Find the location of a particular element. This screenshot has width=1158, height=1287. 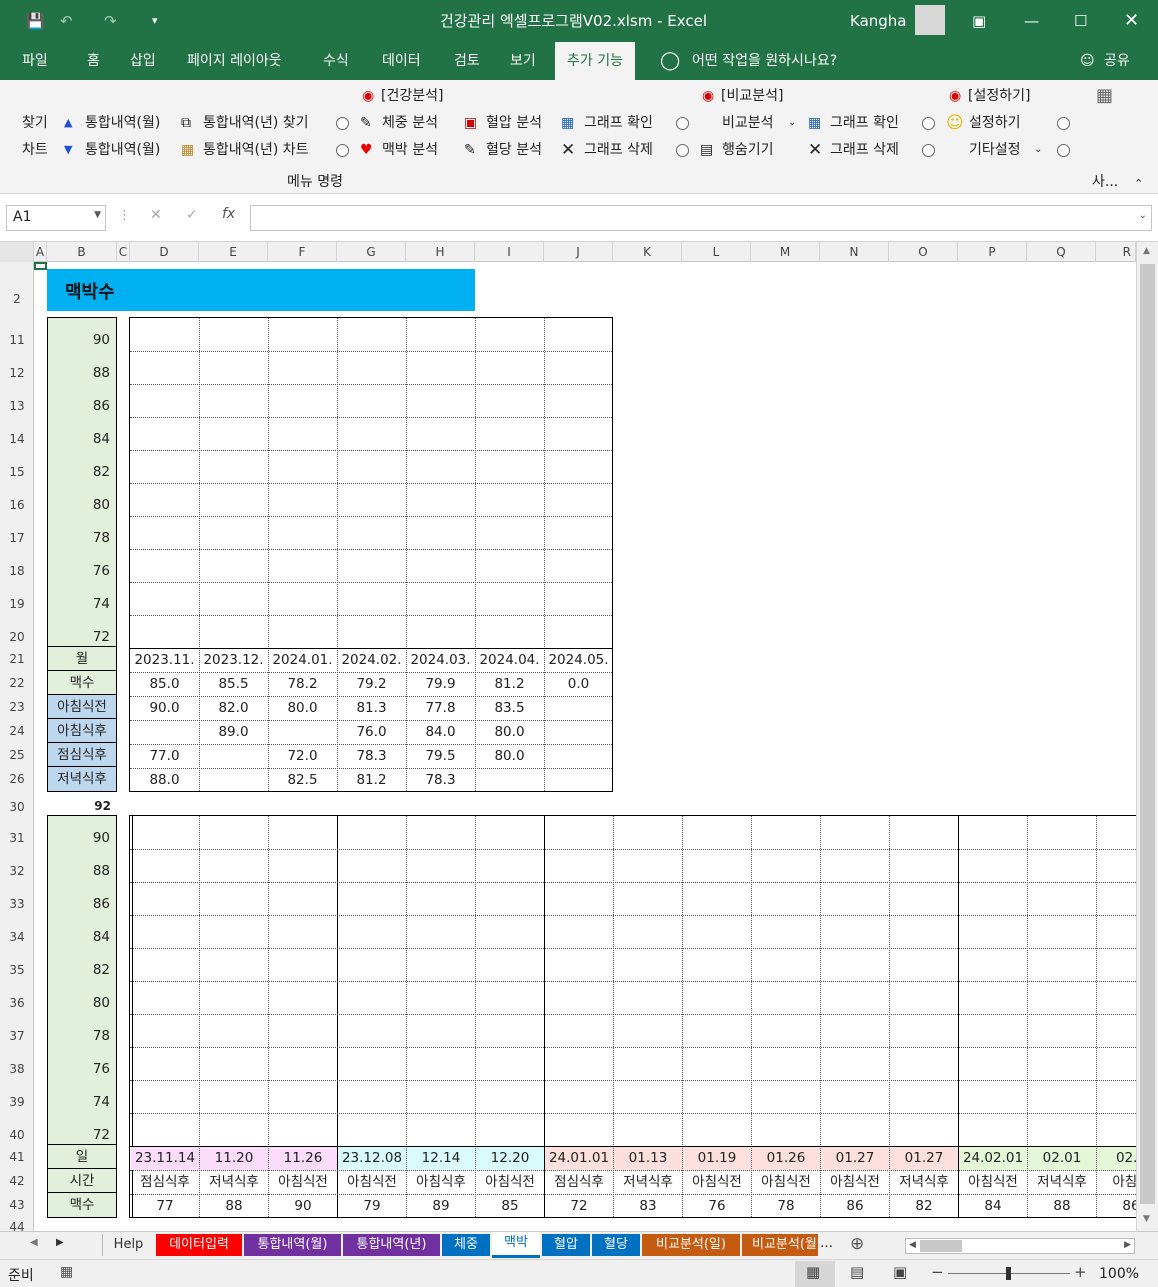

breakfast-before-cell: 81.3 is located at coordinates (371, 708).